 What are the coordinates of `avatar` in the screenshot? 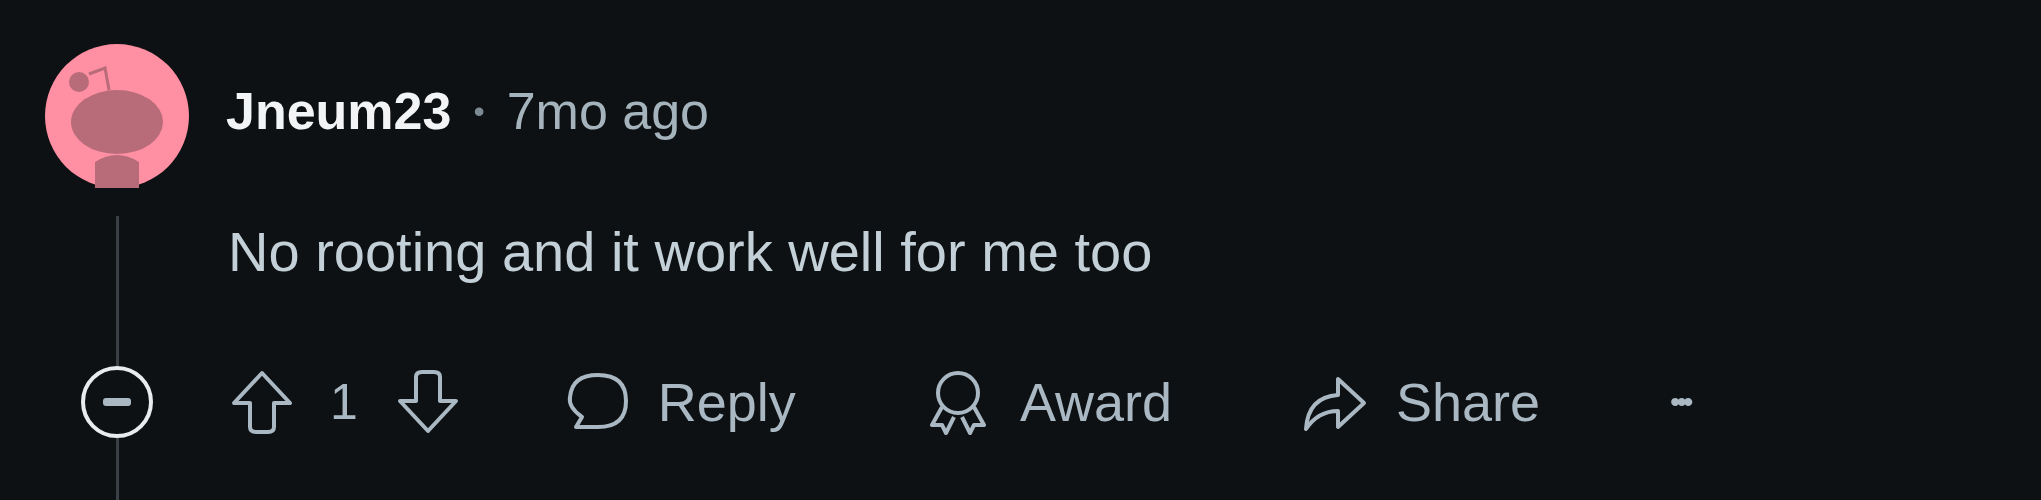 It's located at (117, 116).